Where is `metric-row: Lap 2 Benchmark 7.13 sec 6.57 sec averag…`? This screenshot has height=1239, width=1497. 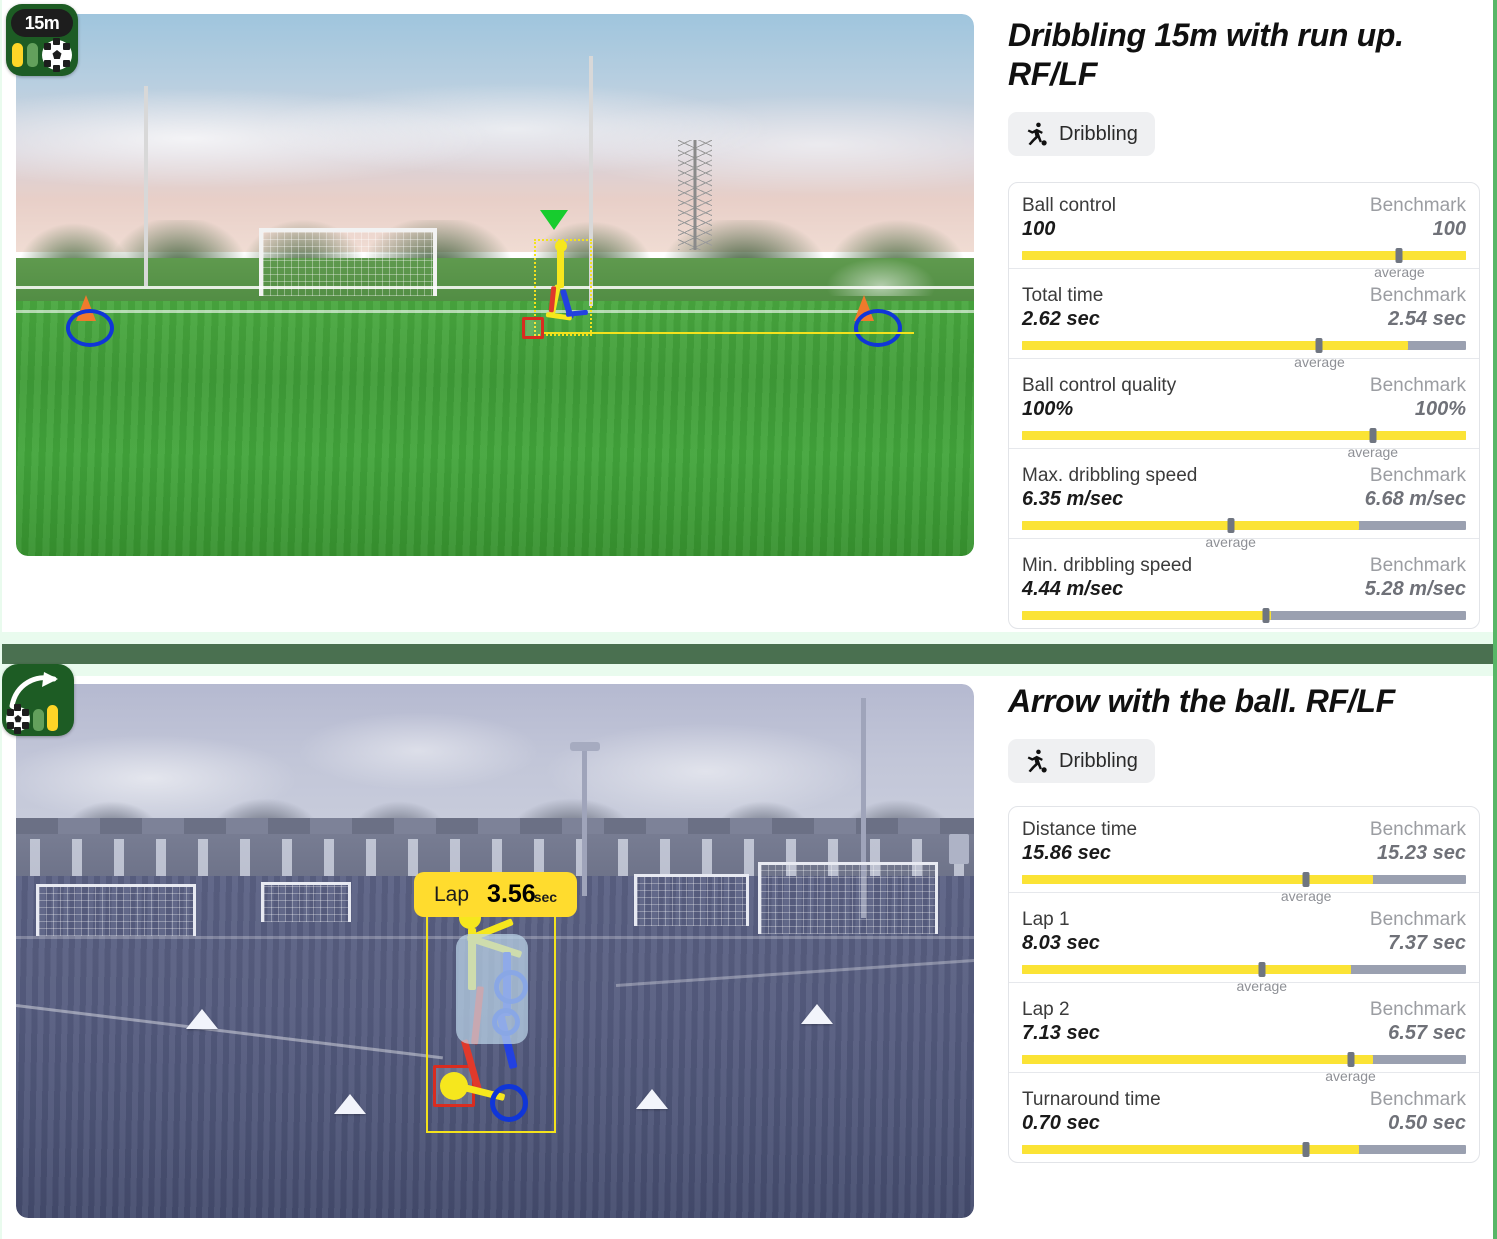
metric-row: Lap 2 Benchmark 7.13 sec 6.57 sec averag… is located at coordinates (1244, 1033).